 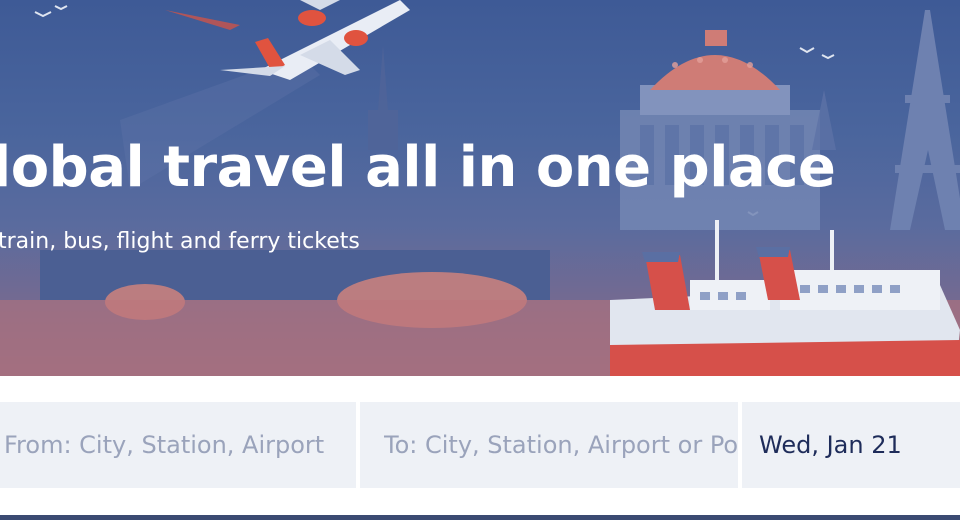 What do you see at coordinates (180, 241) in the screenshot?
I see `hero-subtitle: train, bus, flight and ferry tickets` at bounding box center [180, 241].